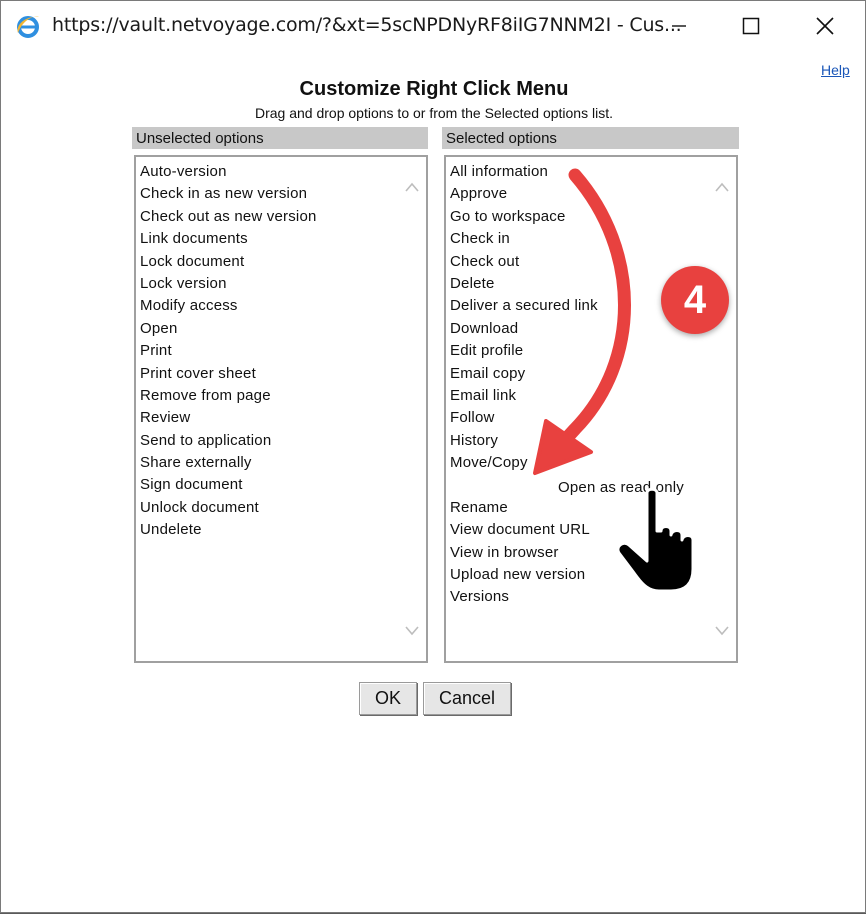  I want to click on selected-option: Follow, so click(524, 420).